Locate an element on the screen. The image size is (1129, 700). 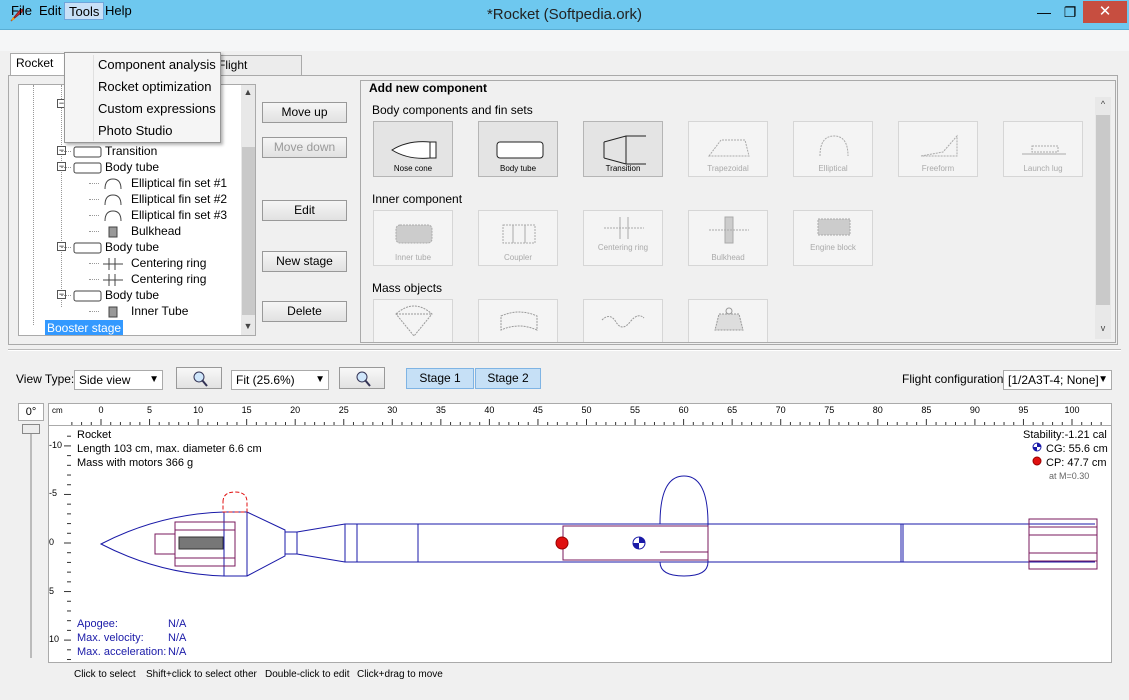
mass-component-button is located at coordinates (728, 320).